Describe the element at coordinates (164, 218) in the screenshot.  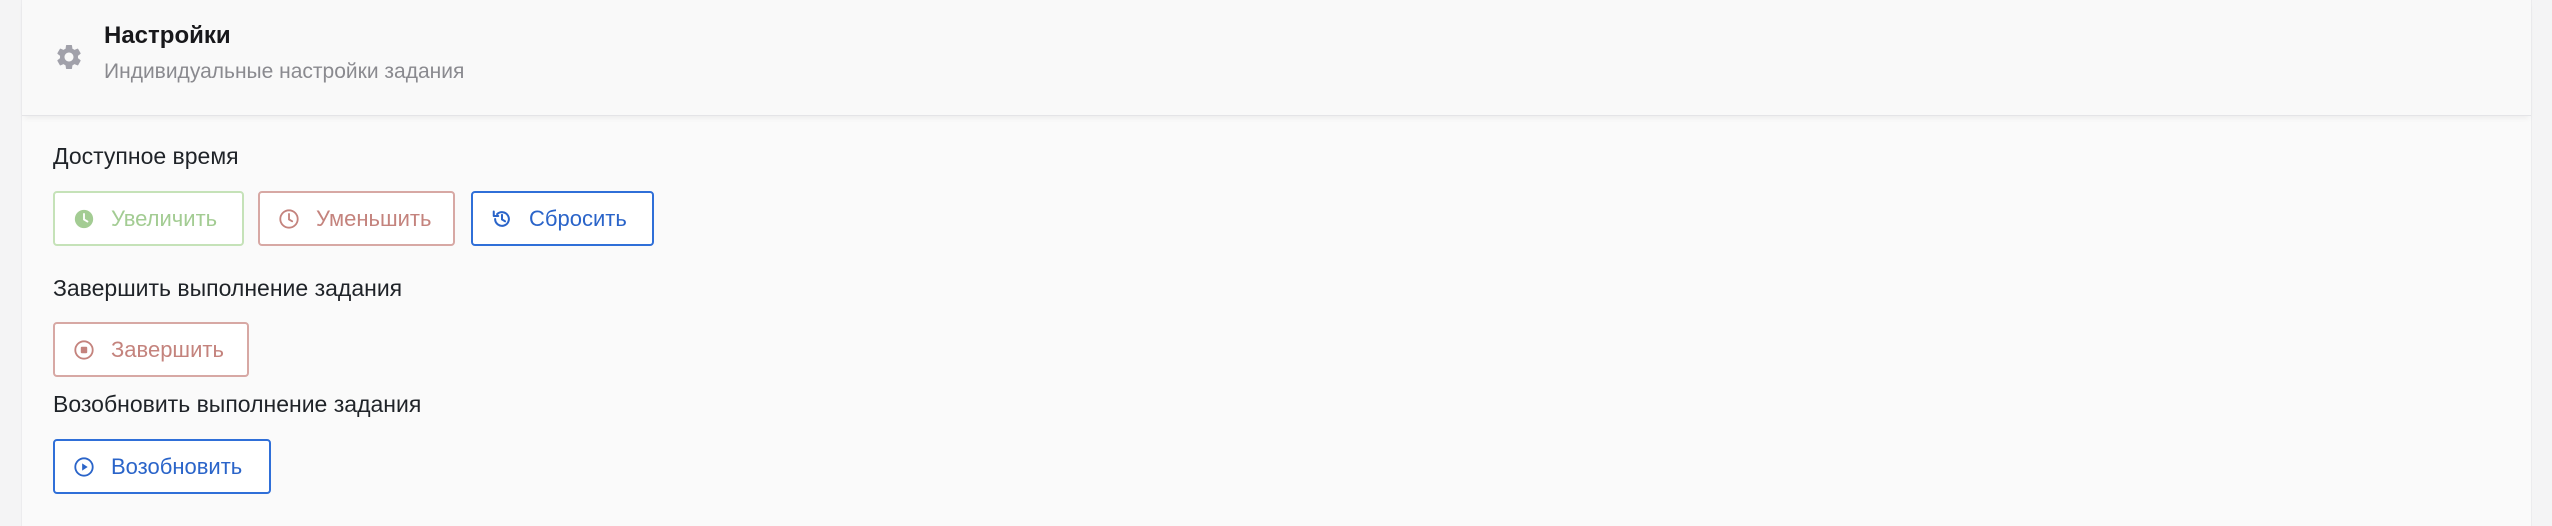
I see `increase-time-label: Увеличить` at that location.